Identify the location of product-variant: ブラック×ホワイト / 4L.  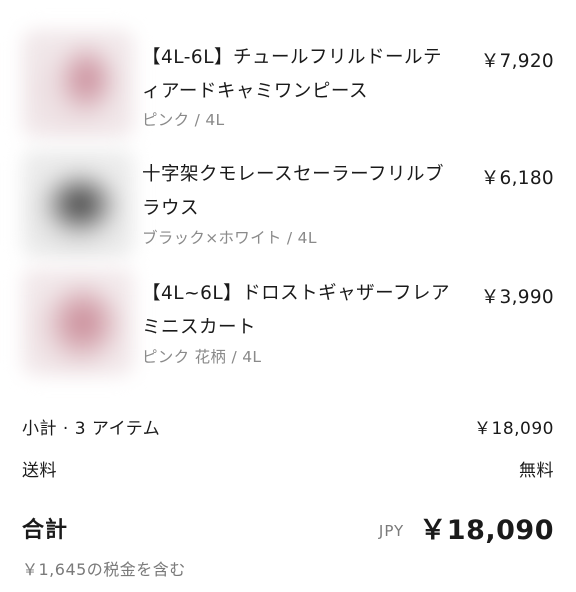
(229, 238).